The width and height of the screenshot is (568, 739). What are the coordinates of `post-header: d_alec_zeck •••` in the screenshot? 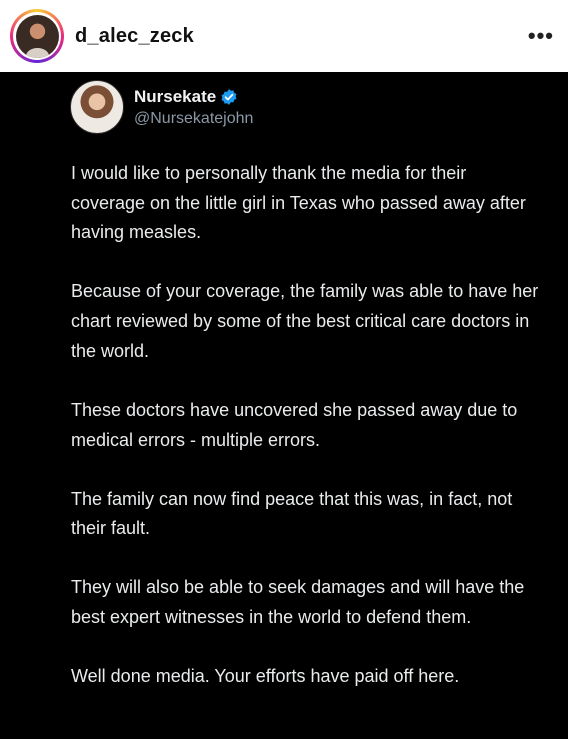 It's located at (284, 36).